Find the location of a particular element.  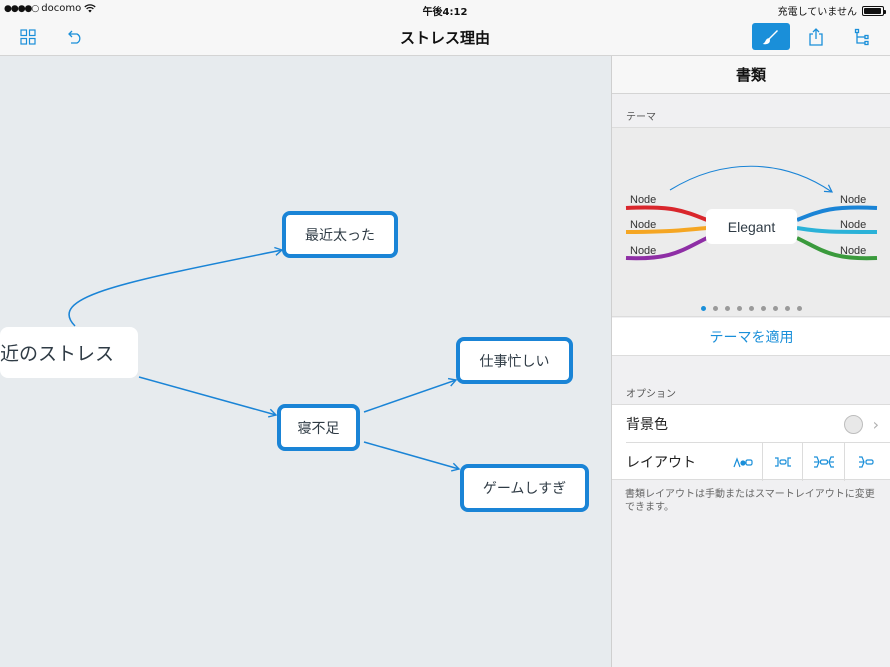

battery-icon is located at coordinates (874, 10).